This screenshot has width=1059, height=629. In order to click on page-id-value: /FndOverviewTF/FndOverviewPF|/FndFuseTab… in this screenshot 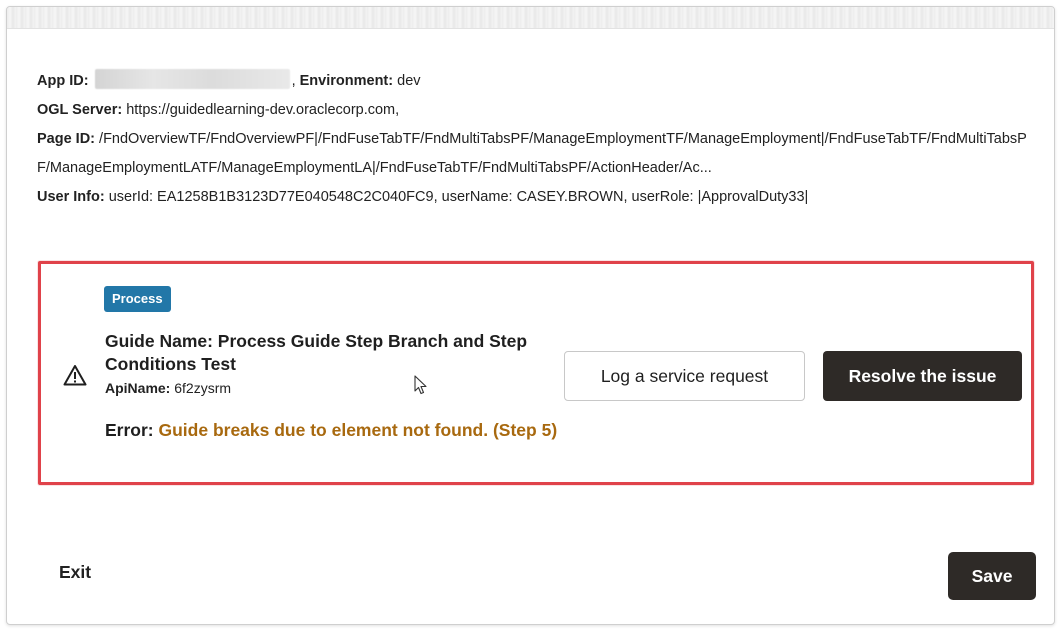, I will do `click(532, 153)`.